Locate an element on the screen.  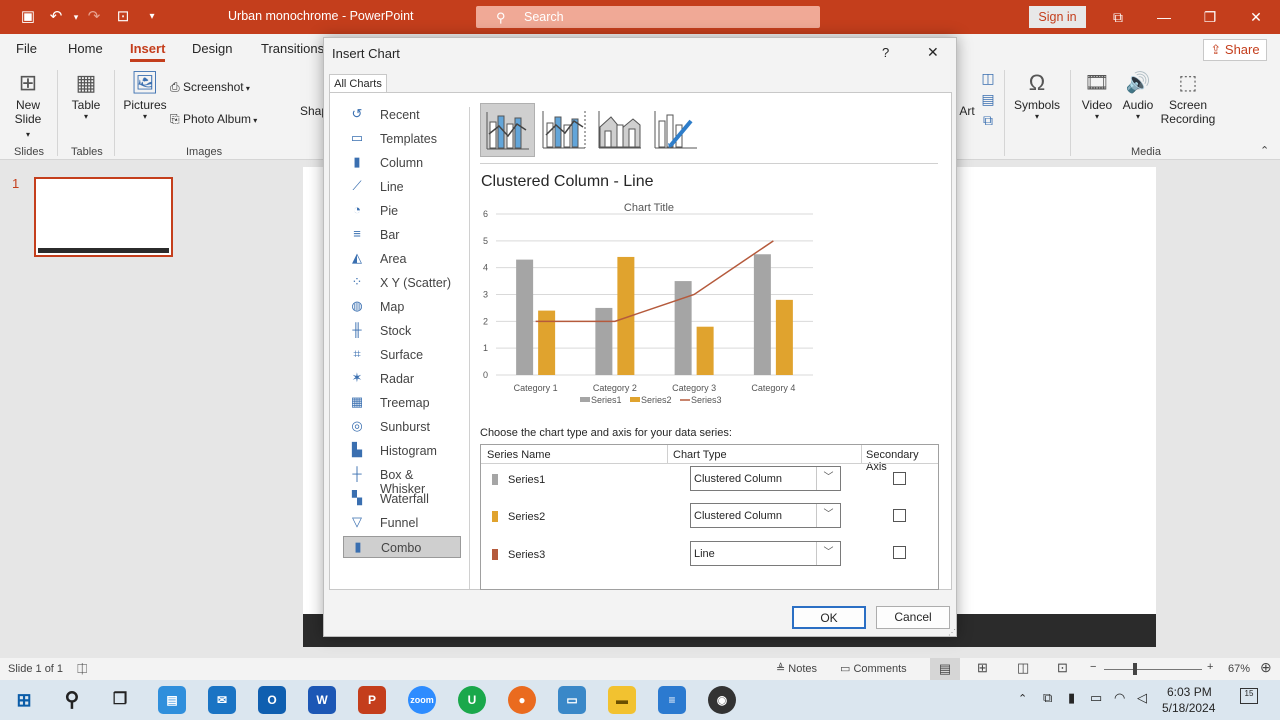
zoom-app-icon: zoom is located at coordinates (422, 700).